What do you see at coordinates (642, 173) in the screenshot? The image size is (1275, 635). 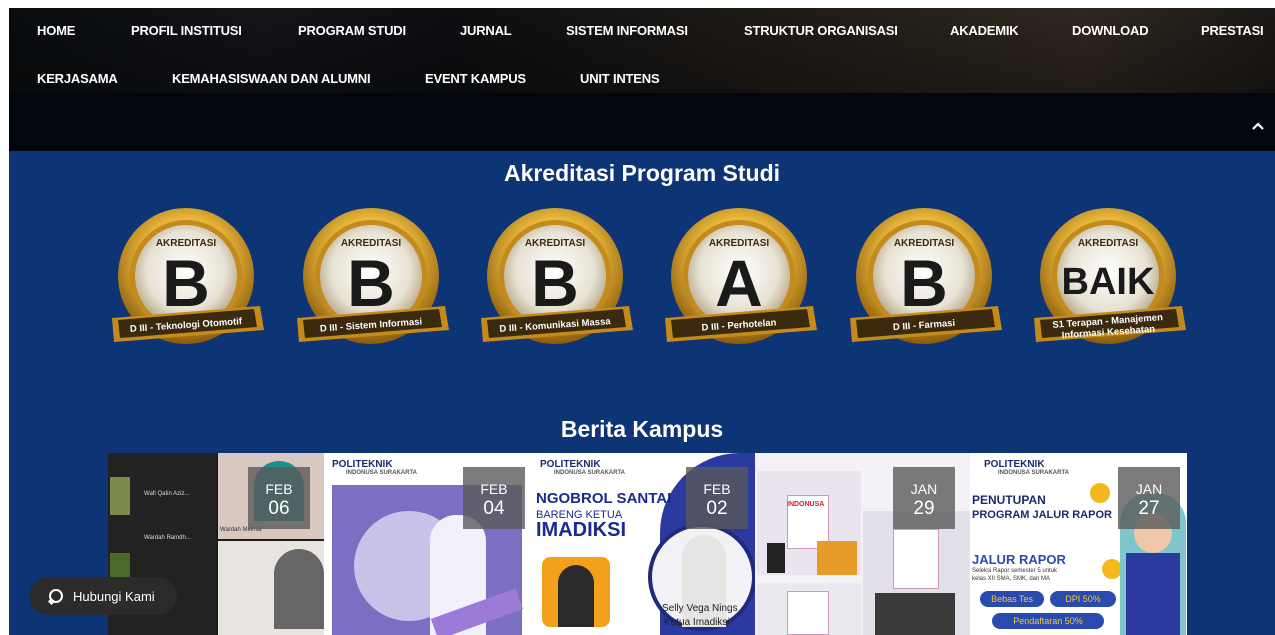 I see `accreditation-title: Akreditasi Program Studi` at bounding box center [642, 173].